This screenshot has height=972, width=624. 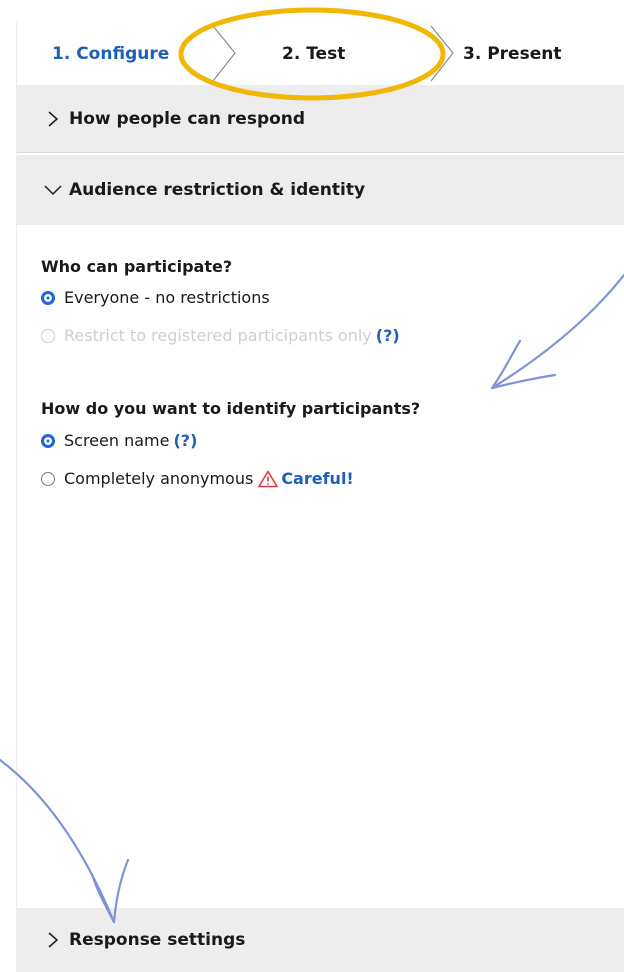 I want to click on section-label: How people can respond, so click(x=187, y=118).